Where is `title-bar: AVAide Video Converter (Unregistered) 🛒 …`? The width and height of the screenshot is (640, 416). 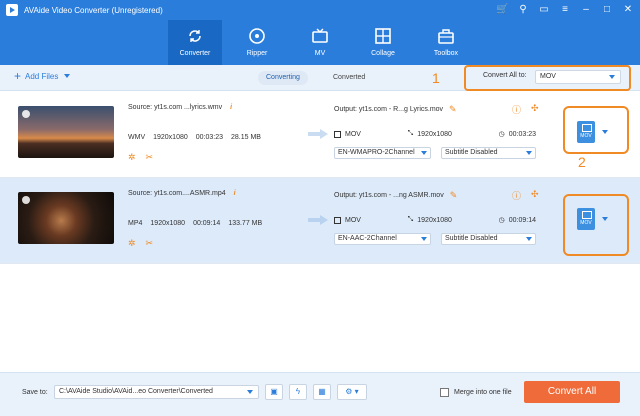
title-bar: AVAide Video Converter (Unregistered) 🛒 … is located at coordinates (320, 10).